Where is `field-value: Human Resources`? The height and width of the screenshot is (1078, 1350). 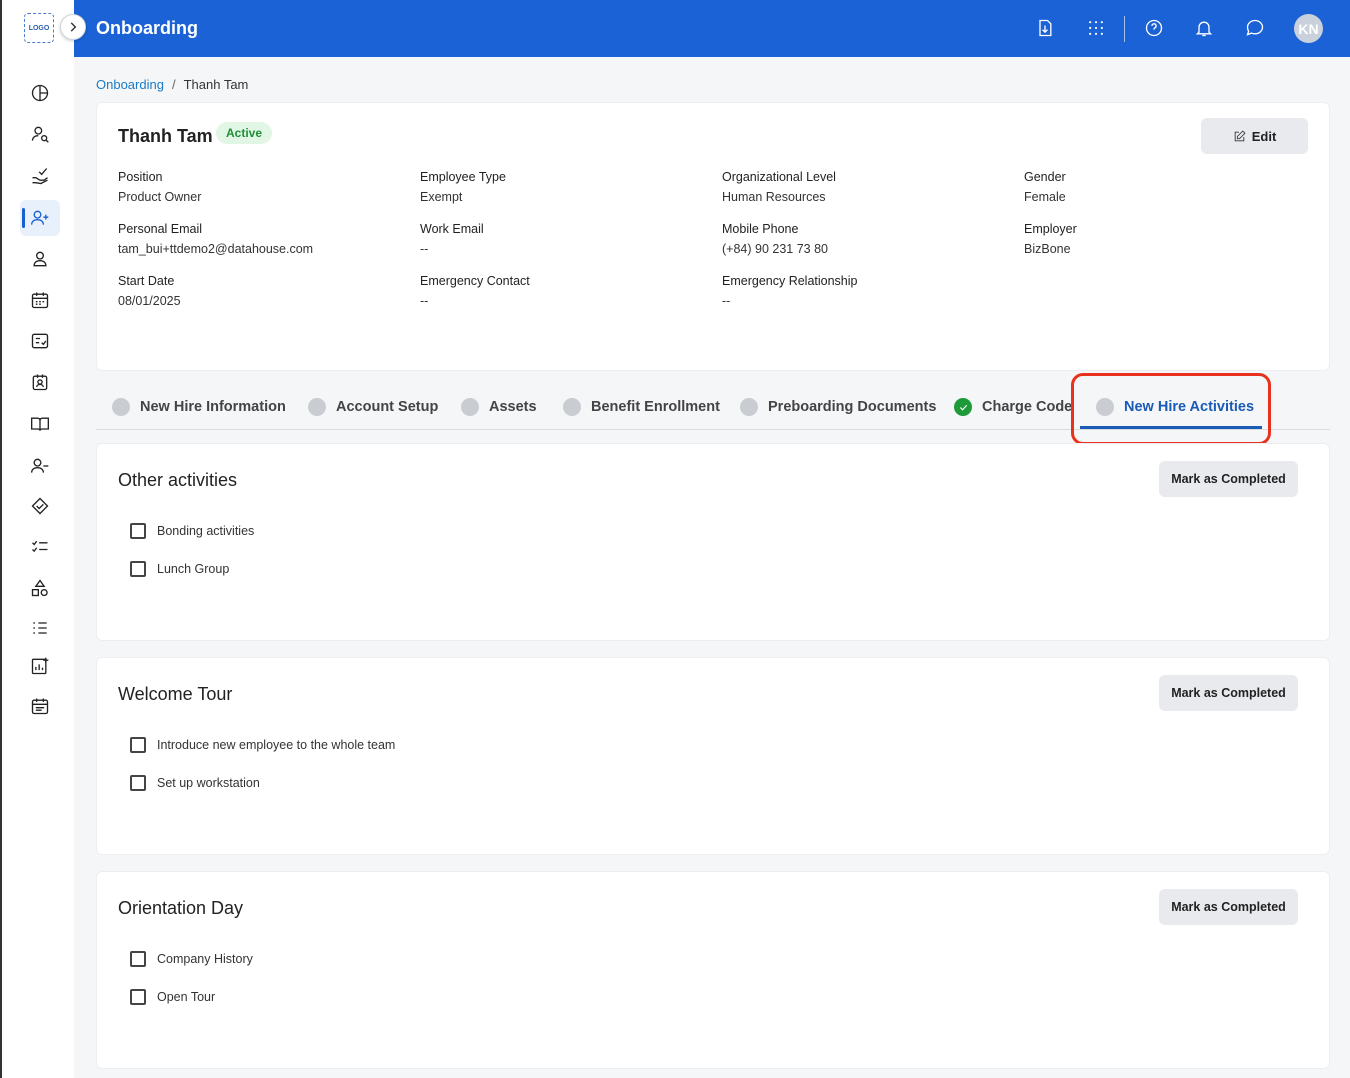
field-value: Human Resources is located at coordinates (774, 197).